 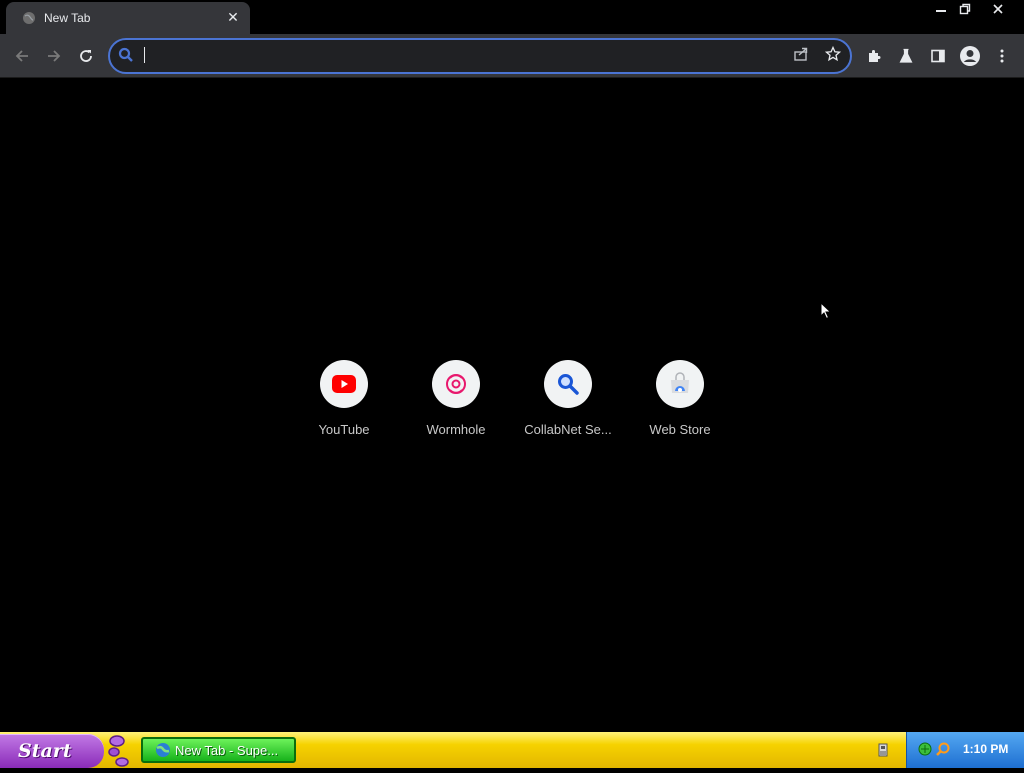 What do you see at coordinates (45, 751) in the screenshot?
I see `start-label: Start` at bounding box center [45, 751].